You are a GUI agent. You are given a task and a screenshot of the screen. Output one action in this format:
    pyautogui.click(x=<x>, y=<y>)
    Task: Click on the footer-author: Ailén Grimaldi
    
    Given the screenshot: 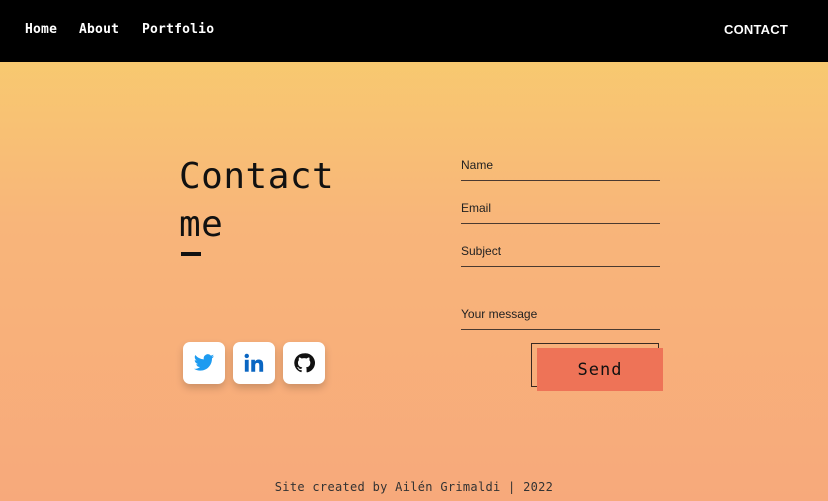 What is the action you would take?
    pyautogui.click(x=448, y=487)
    